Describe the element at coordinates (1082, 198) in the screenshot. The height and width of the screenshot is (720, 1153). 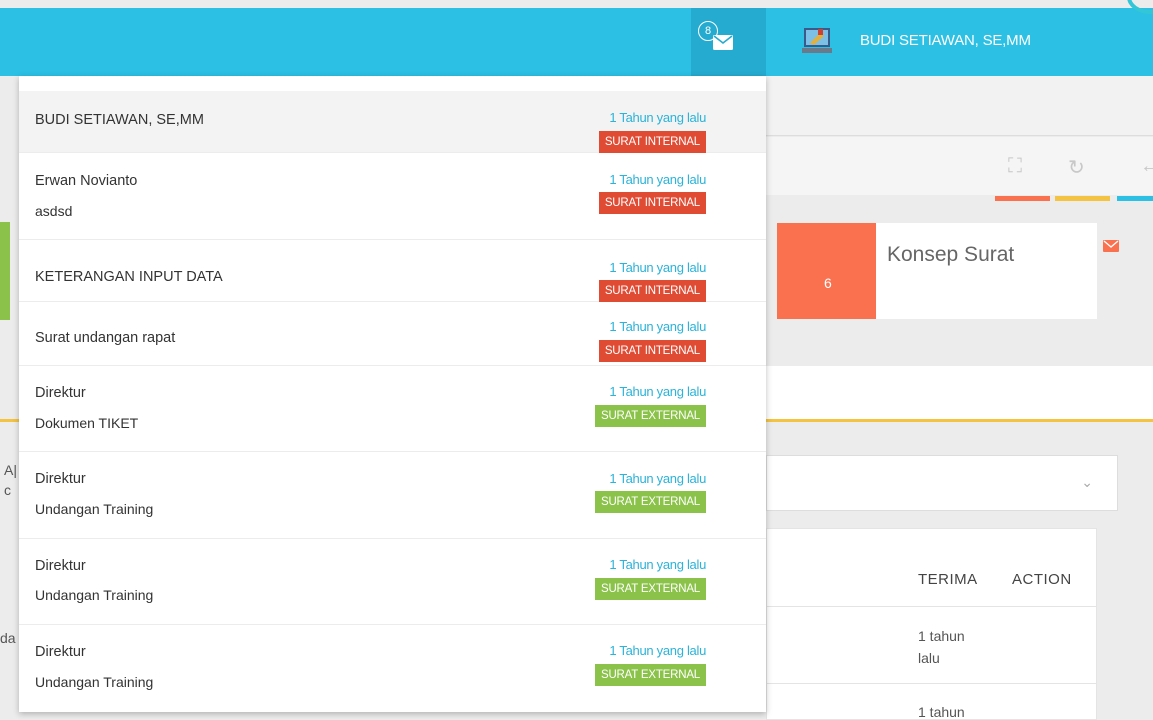
I see `accent-strip-yellow` at that location.